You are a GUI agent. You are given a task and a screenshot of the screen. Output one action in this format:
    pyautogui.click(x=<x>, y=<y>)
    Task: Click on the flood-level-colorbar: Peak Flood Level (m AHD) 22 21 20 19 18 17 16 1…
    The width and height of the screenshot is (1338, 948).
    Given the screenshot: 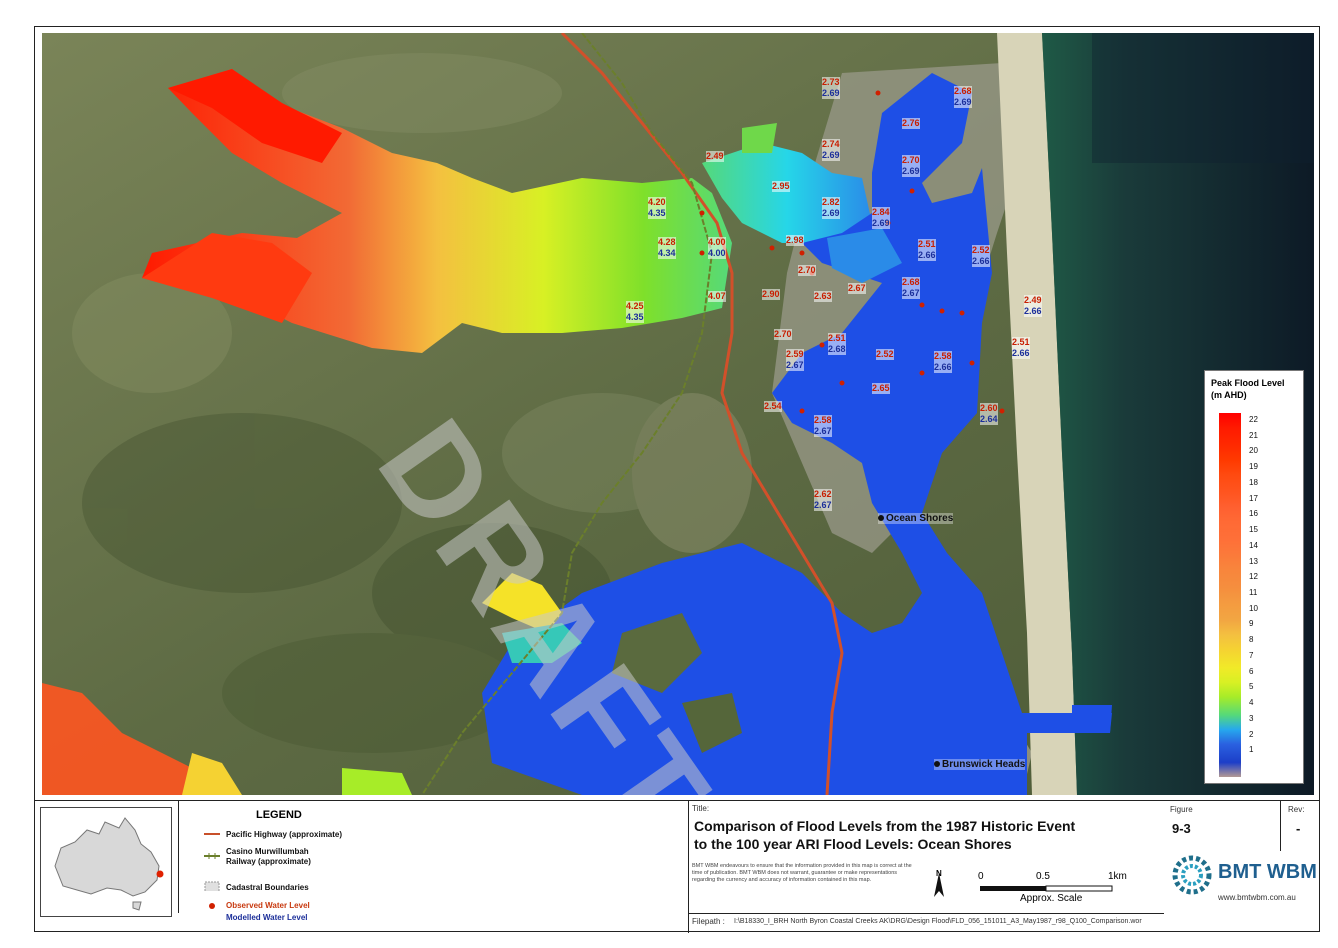 What is the action you would take?
    pyautogui.click(x=1254, y=577)
    